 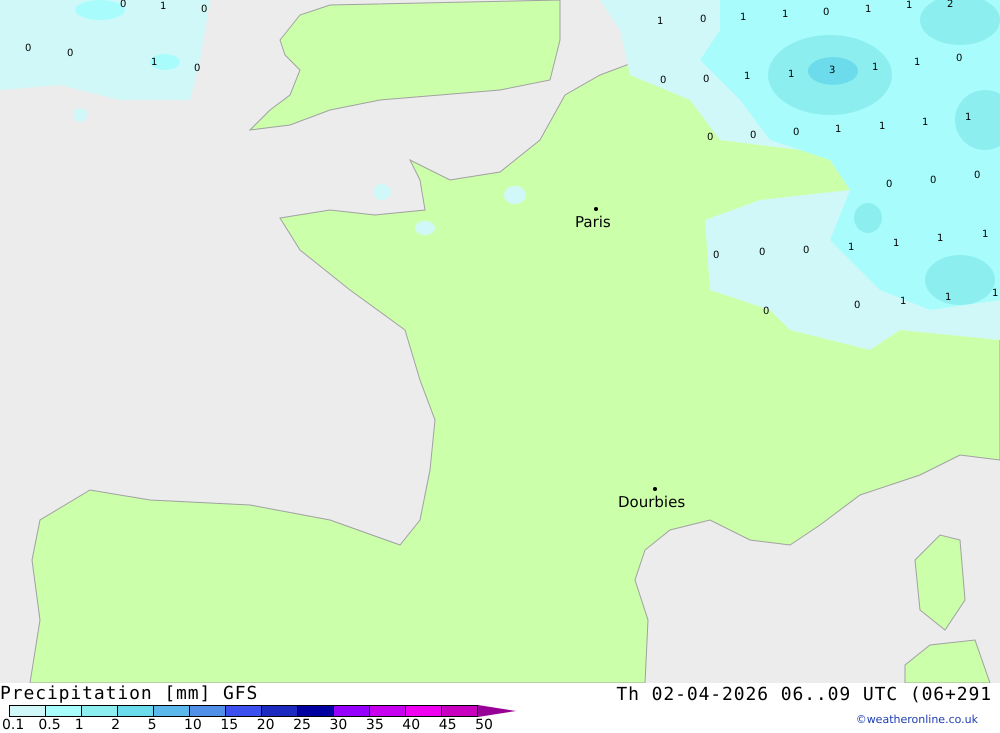 I want to click on legend-label: 40, so click(x=412, y=725).